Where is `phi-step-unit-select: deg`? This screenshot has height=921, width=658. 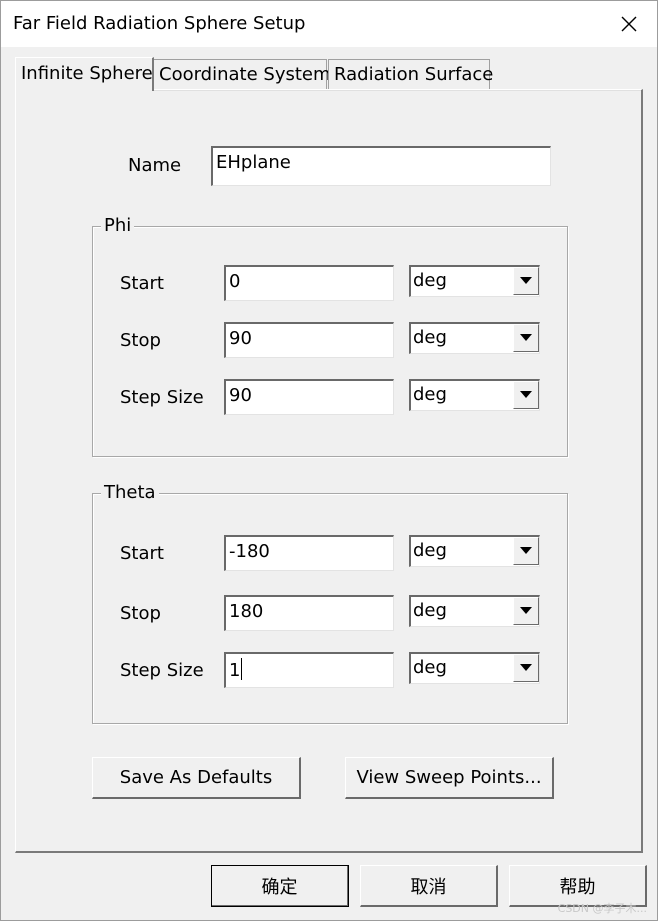 phi-step-unit-select: deg is located at coordinates (474, 395).